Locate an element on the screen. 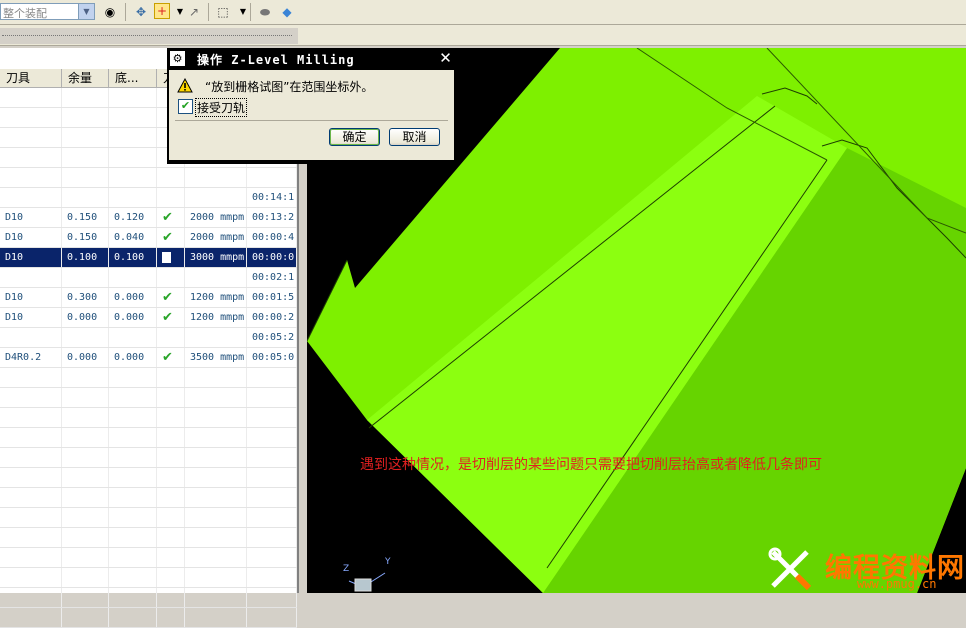 Image resolution: width=966 pixels, height=628 pixels. cell-time: 00:05:2 is located at coordinates (272, 337).